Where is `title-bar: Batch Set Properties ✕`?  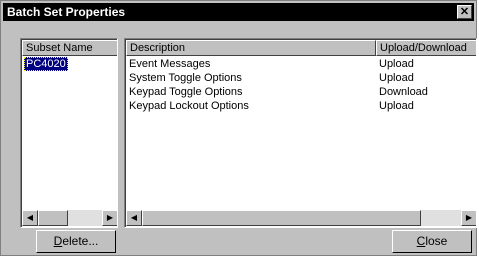 title-bar: Batch Set Properties ✕ is located at coordinates (238, 12).